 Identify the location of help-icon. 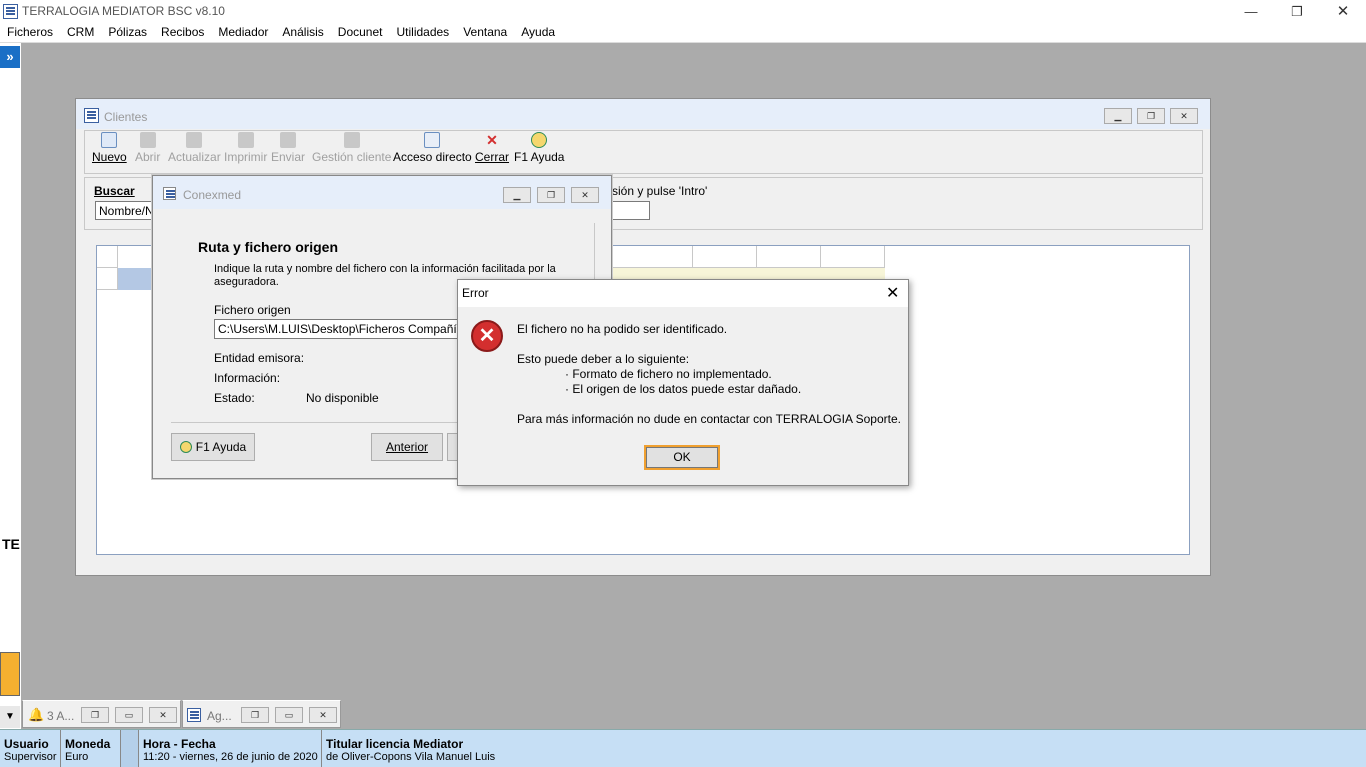
(185, 447).